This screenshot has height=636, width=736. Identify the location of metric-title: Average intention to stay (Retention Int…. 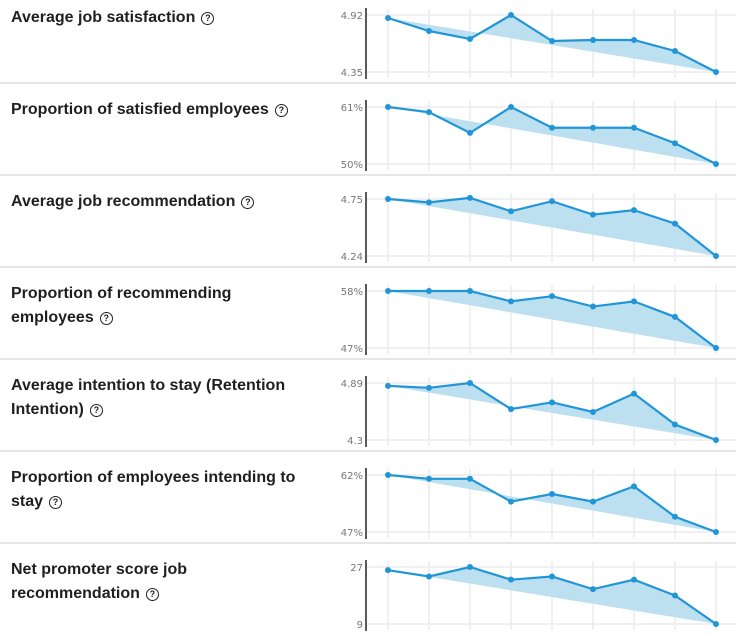
(161, 398).